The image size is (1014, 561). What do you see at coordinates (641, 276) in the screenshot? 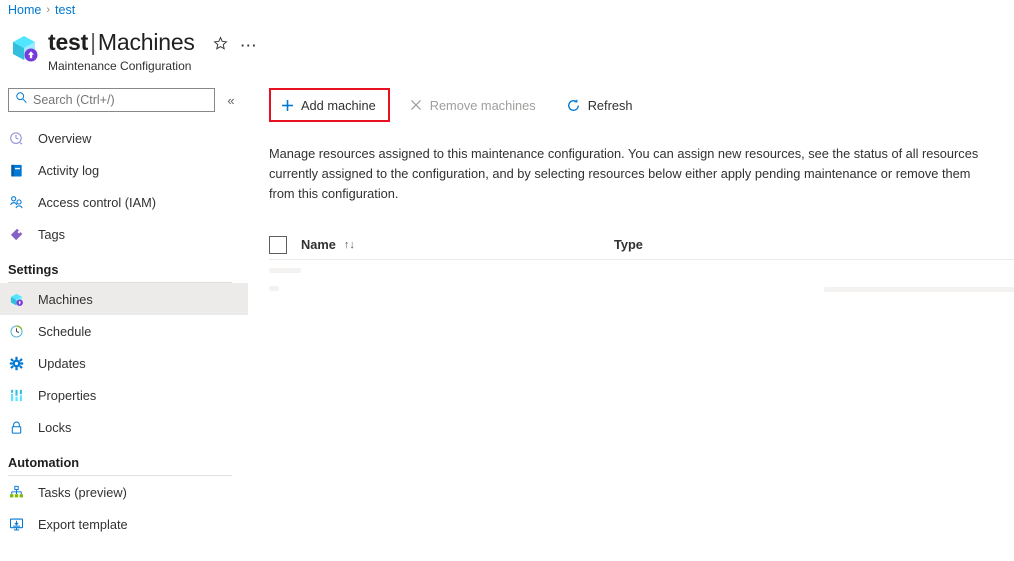
I see `table-loading-placeholder` at bounding box center [641, 276].